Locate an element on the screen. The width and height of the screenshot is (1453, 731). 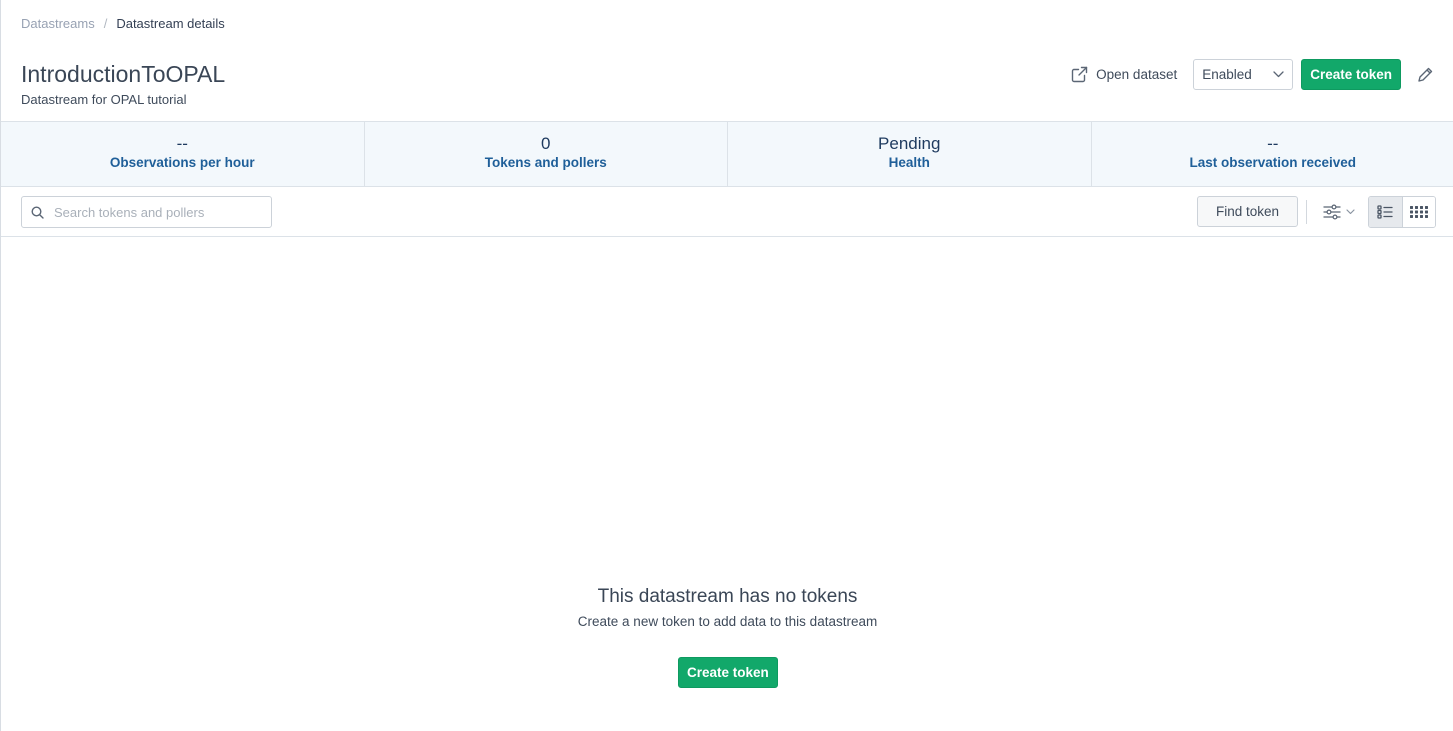
stat-value: 0 is located at coordinates (546, 143).